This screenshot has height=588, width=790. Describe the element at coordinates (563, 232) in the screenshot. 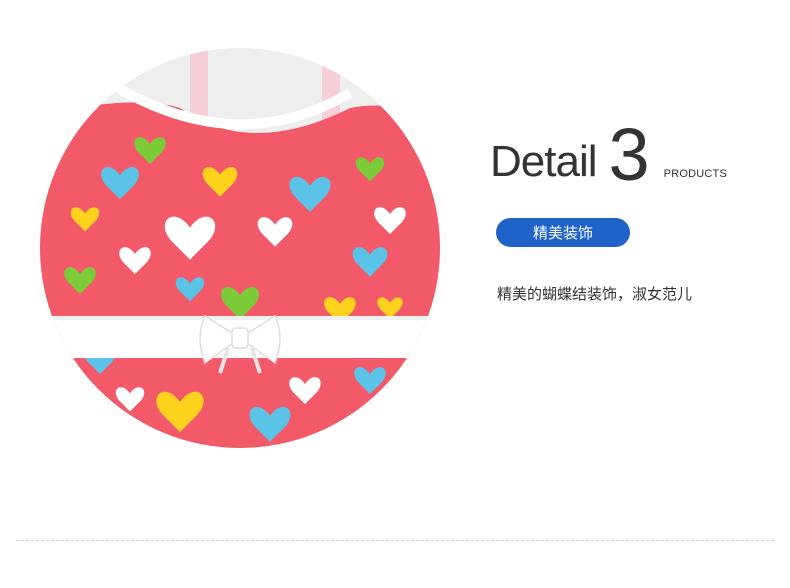

I see `feature-badge: 精美装饰` at that location.